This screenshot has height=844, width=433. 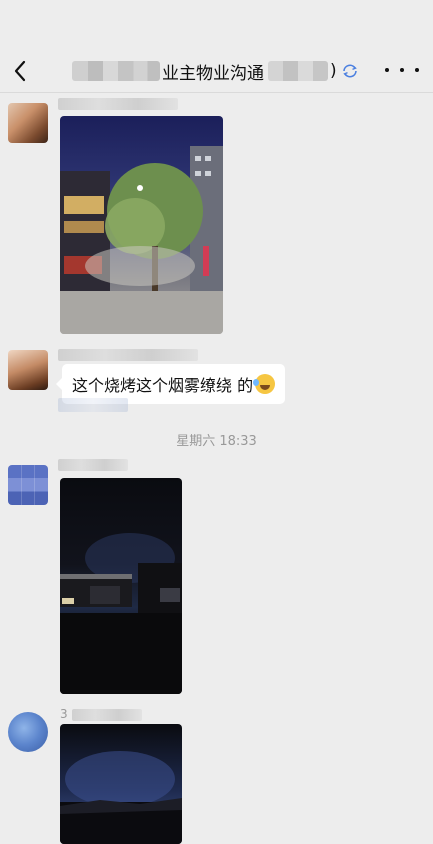 What do you see at coordinates (64, 714) in the screenshot?
I see `sender-name-prefix: 3` at bounding box center [64, 714].